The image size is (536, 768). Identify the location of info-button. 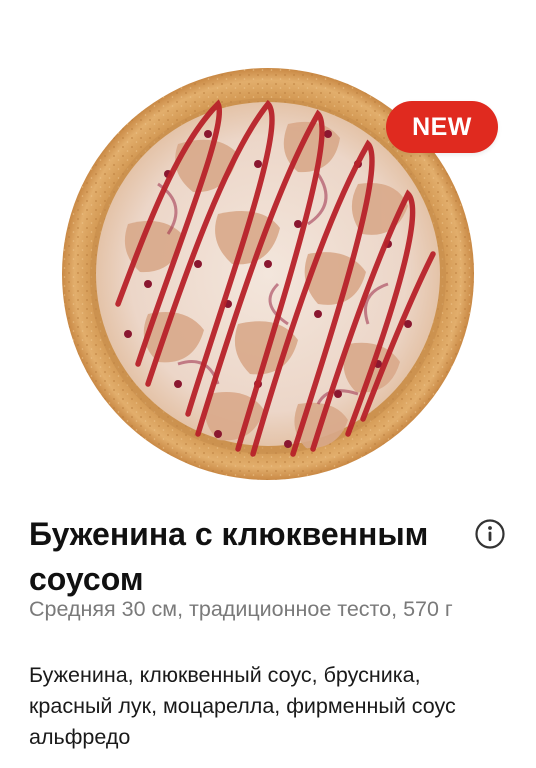
(490, 534).